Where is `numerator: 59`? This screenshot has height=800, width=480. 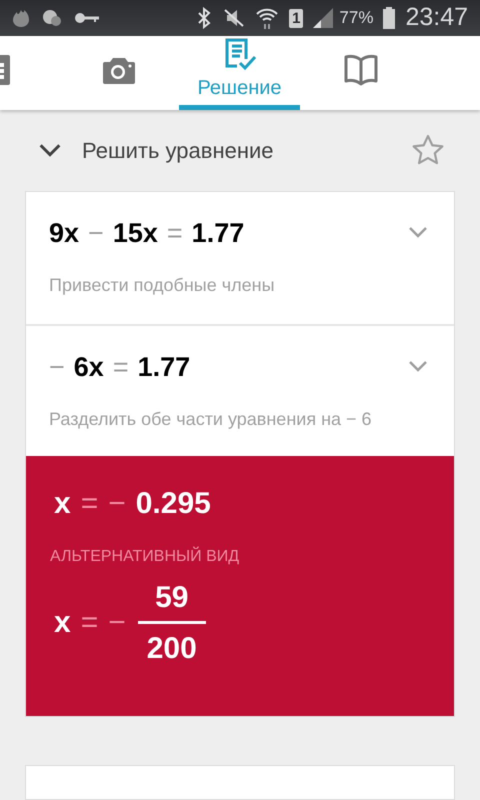
numerator: 59 is located at coordinates (171, 599).